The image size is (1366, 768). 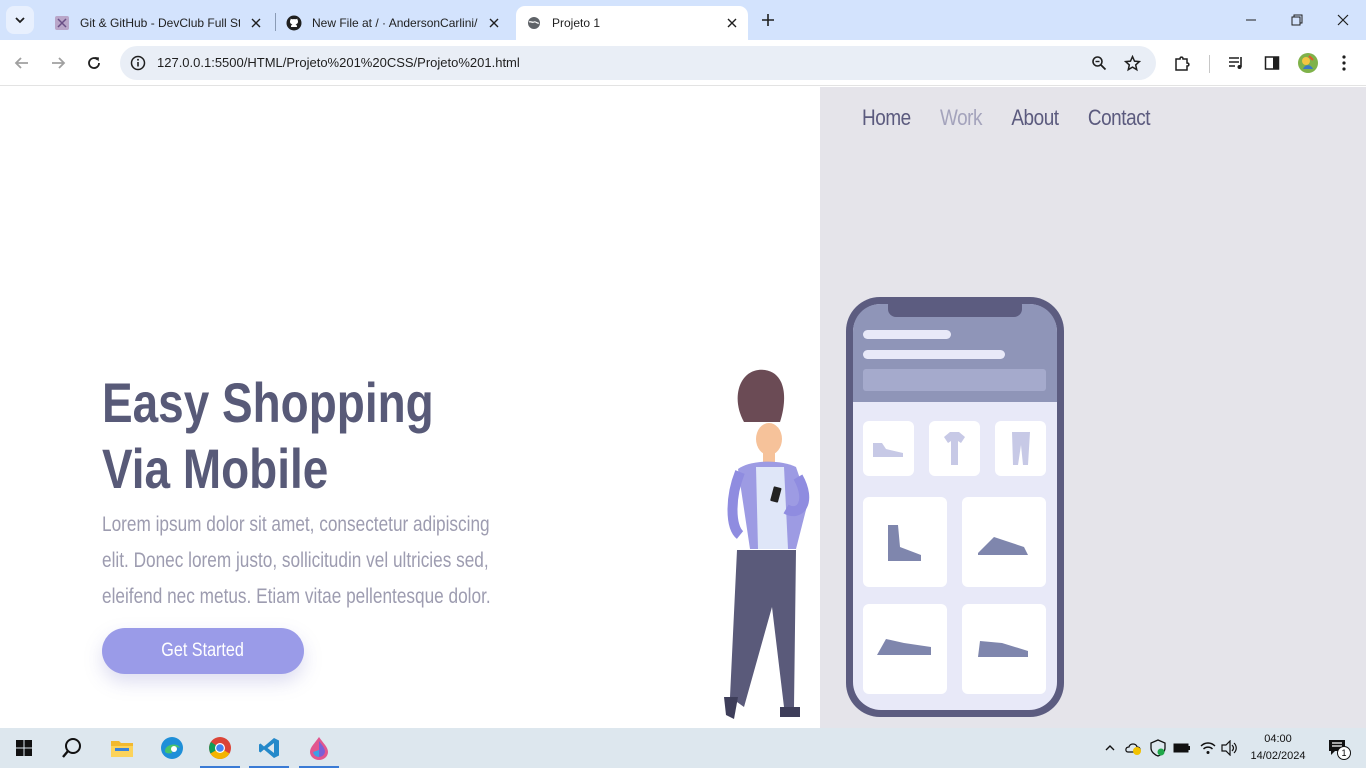 I want to click on reload-icon, so click(x=94, y=63).